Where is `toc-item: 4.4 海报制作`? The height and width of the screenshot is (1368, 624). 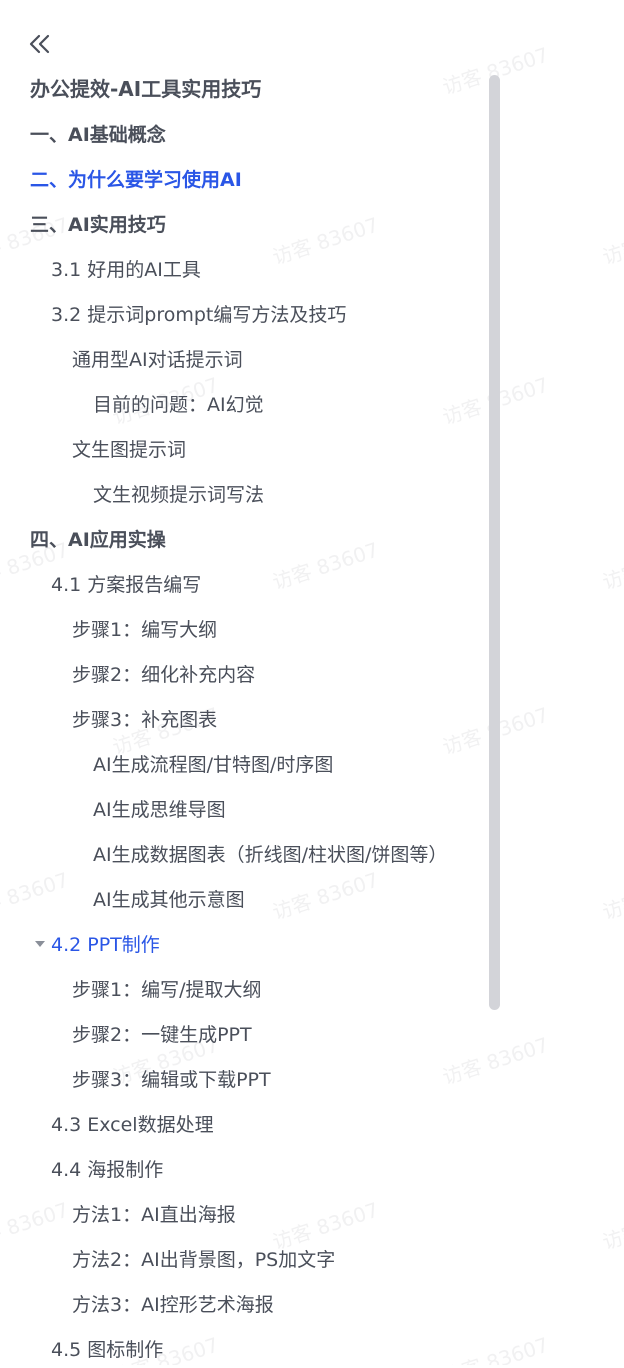 toc-item: 4.4 海报制作 is located at coordinates (107, 1170).